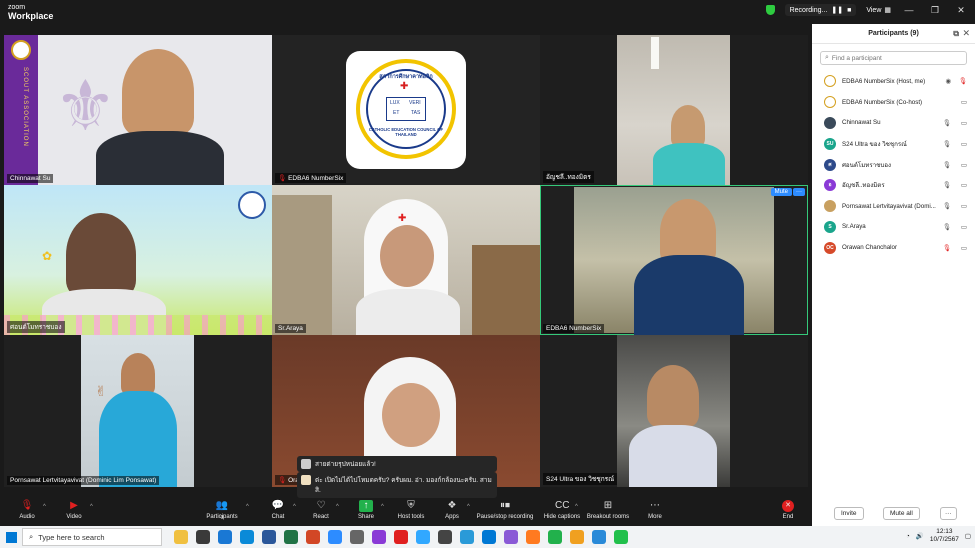  I want to click on mute-all-button: Mute all, so click(901, 513).